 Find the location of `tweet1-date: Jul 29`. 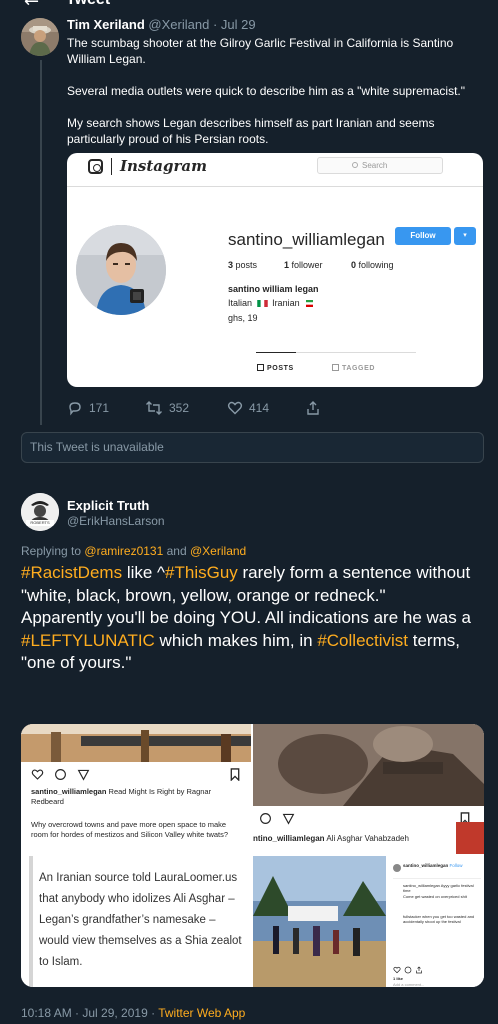

tweet1-date: Jul 29 is located at coordinates (238, 24).